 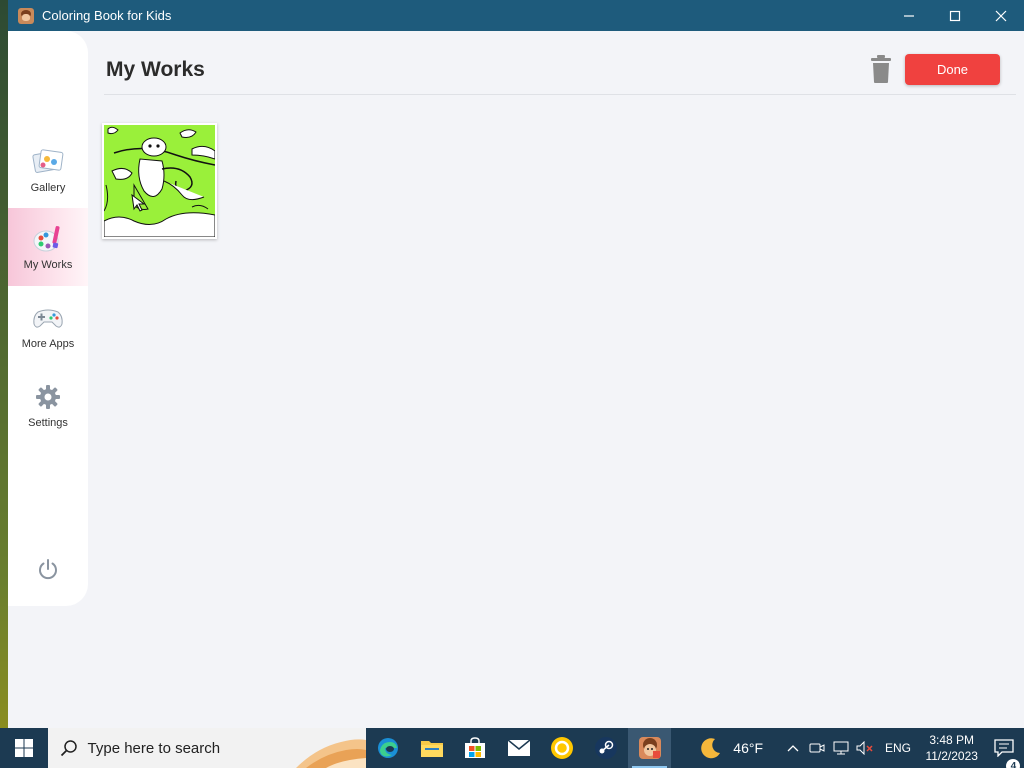 I want to click on tray-volume, so click(x=865, y=748).